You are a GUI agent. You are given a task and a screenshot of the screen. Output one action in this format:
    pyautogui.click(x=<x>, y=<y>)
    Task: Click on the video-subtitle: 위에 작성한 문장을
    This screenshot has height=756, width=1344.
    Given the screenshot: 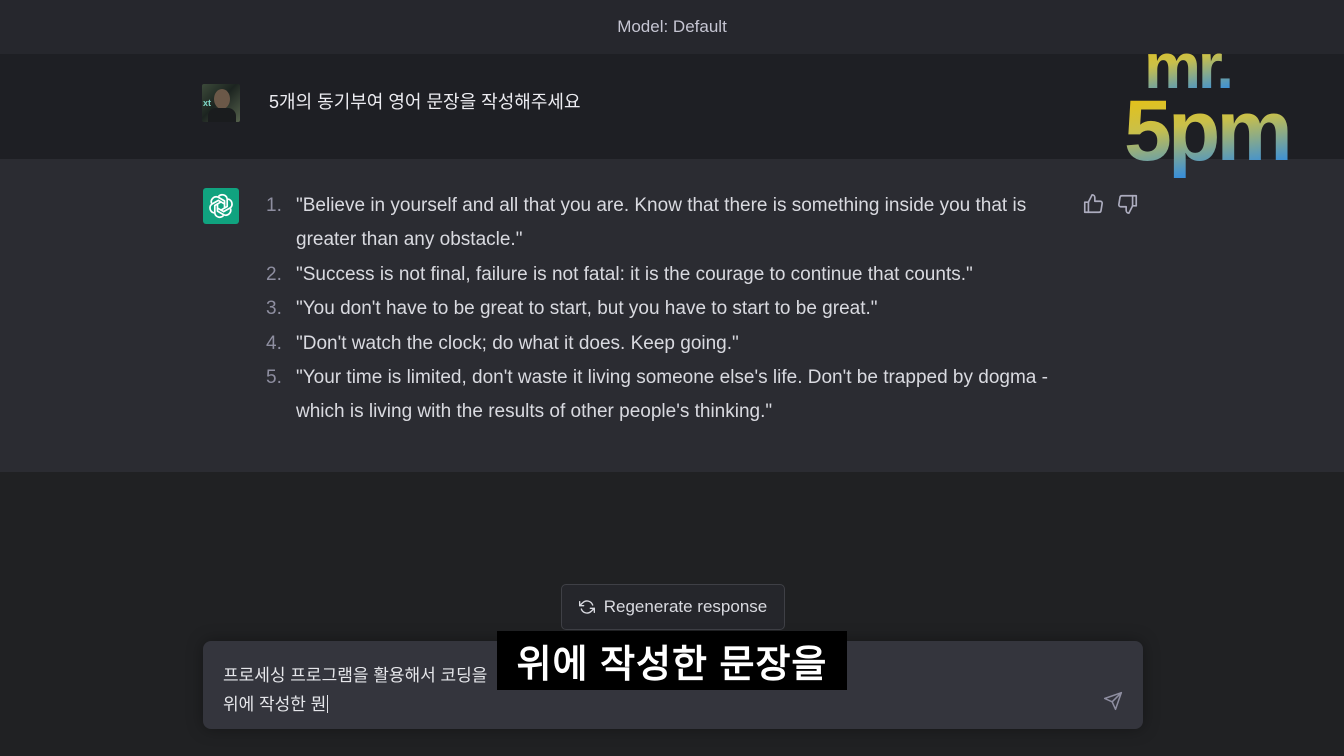 What is the action you would take?
    pyautogui.click(x=672, y=660)
    